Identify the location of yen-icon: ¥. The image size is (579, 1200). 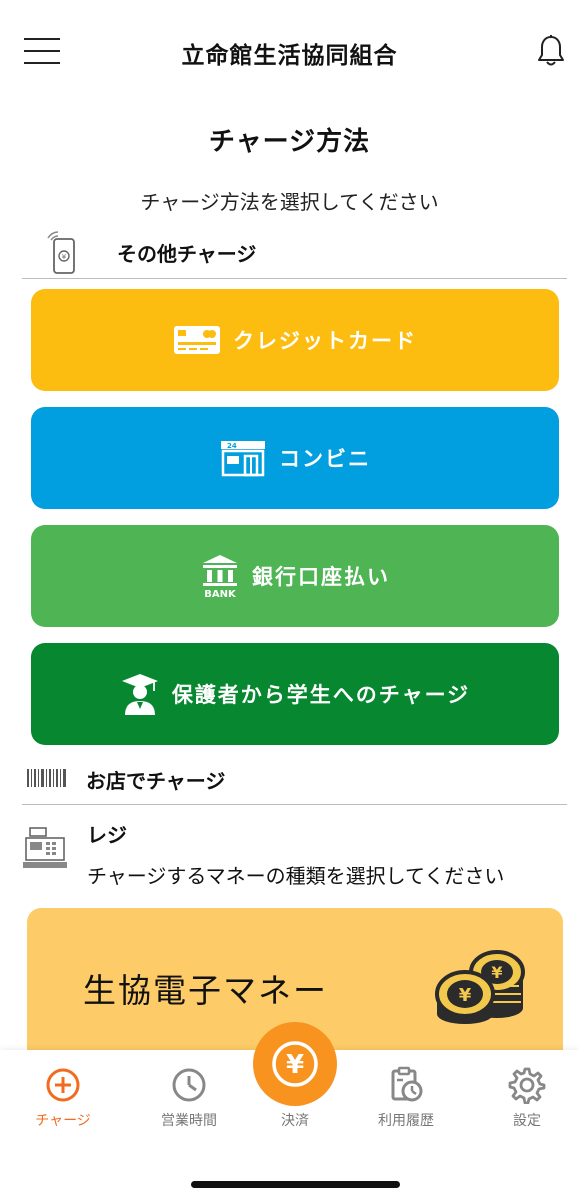
(295, 1064).